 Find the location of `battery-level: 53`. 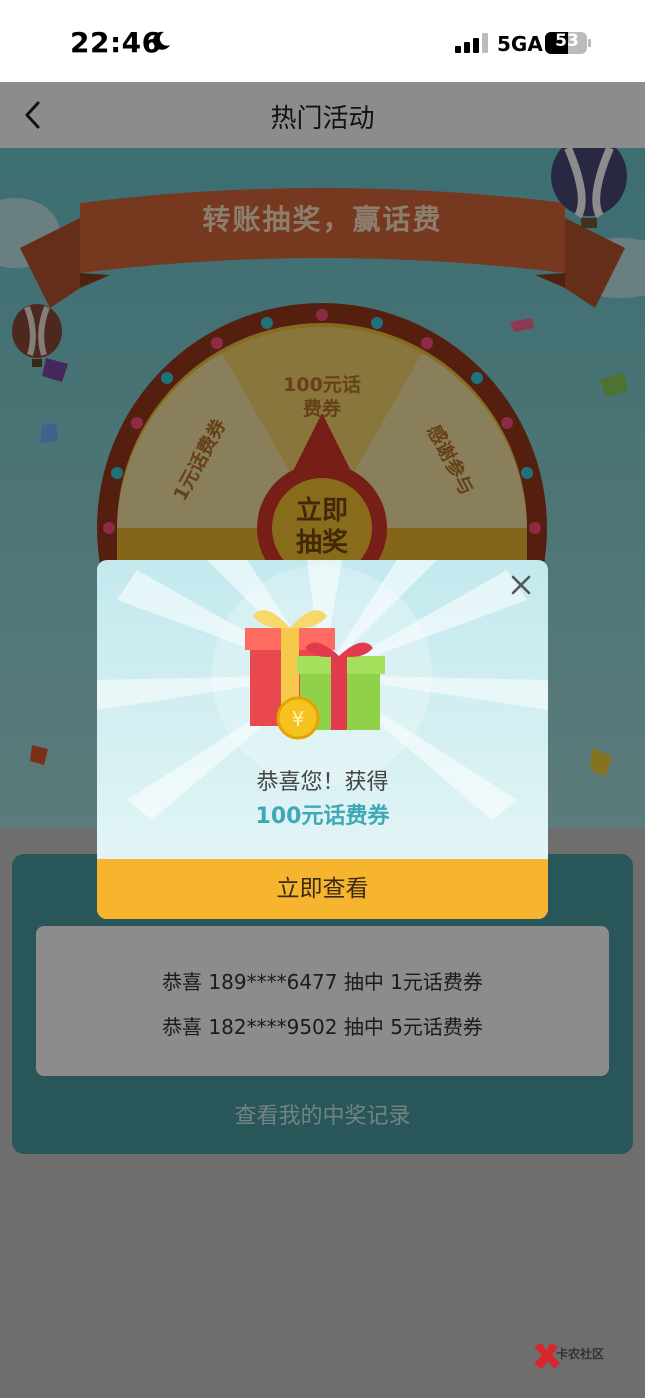

battery-level: 53 is located at coordinates (567, 41).